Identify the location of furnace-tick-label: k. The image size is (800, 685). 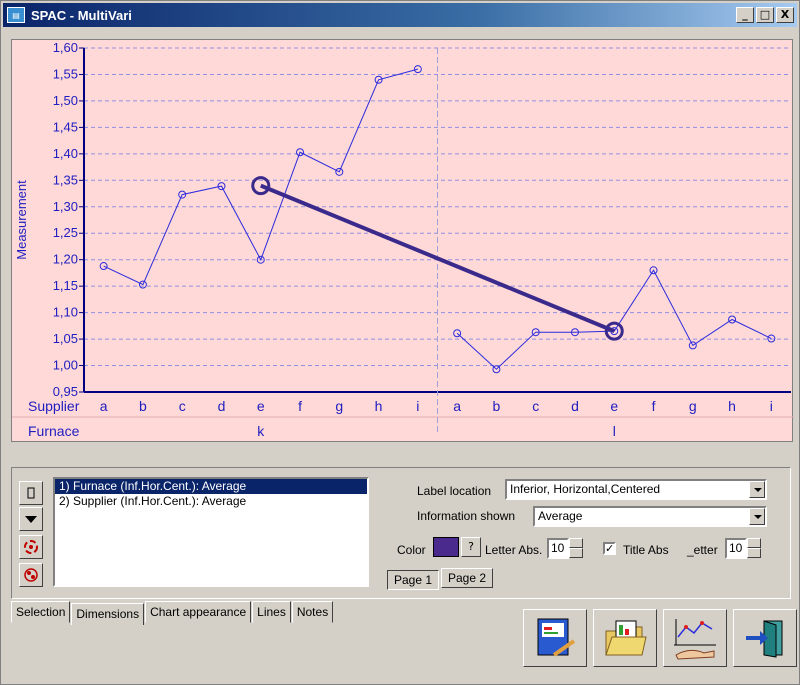
(261, 431).